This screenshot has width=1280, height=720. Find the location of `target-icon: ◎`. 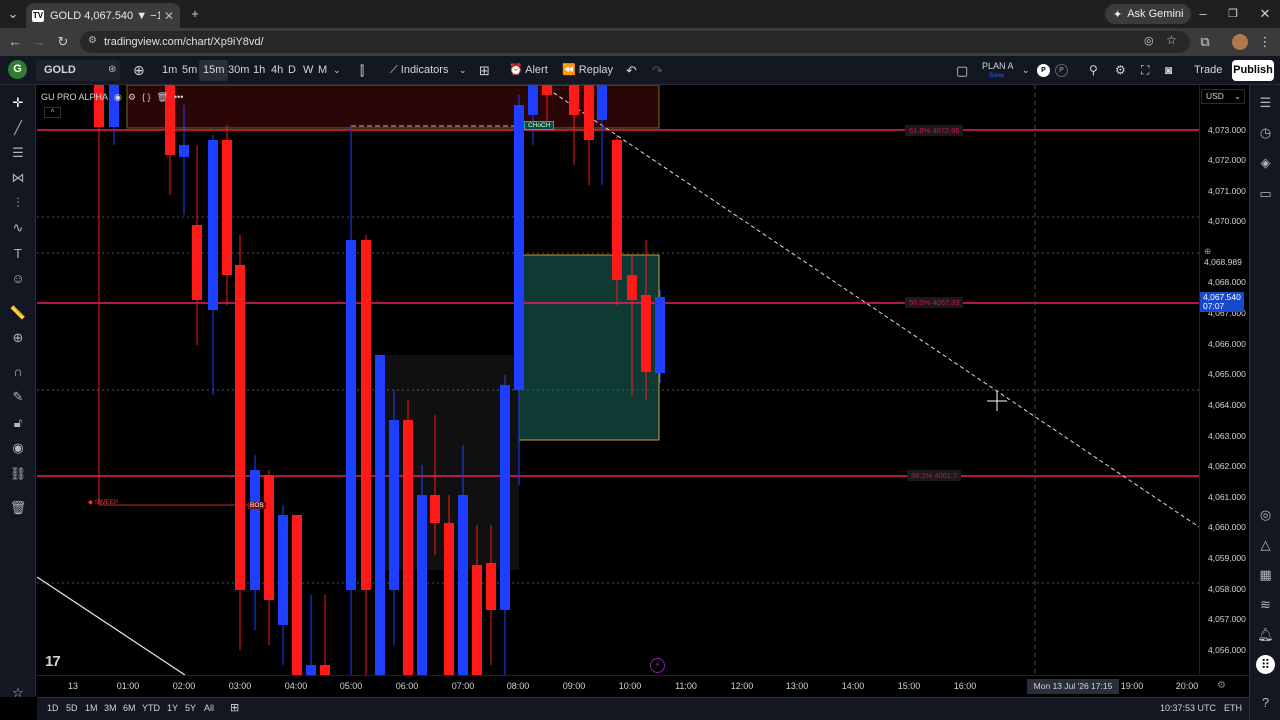

target-icon: ◎ is located at coordinates (1265, 514).